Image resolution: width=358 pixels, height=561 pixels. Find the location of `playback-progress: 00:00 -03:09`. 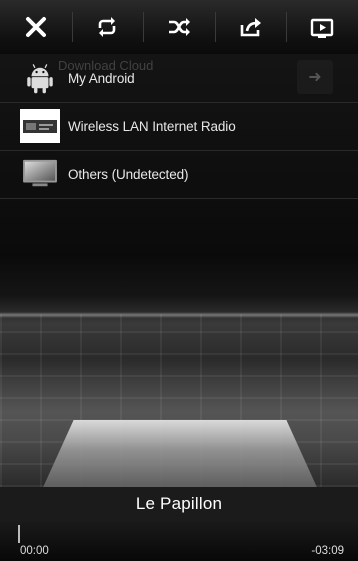

playback-progress: 00:00 -03:09 is located at coordinates (179, 541).